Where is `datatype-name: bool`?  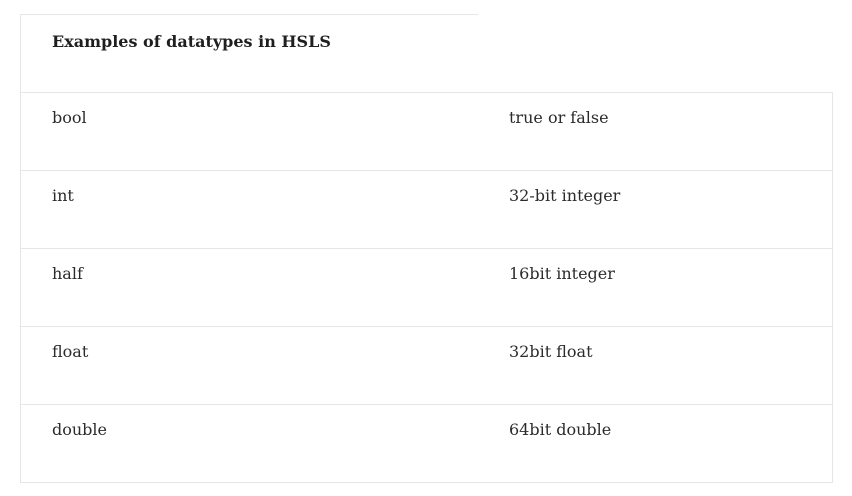
datatype-name: bool is located at coordinates (69, 117).